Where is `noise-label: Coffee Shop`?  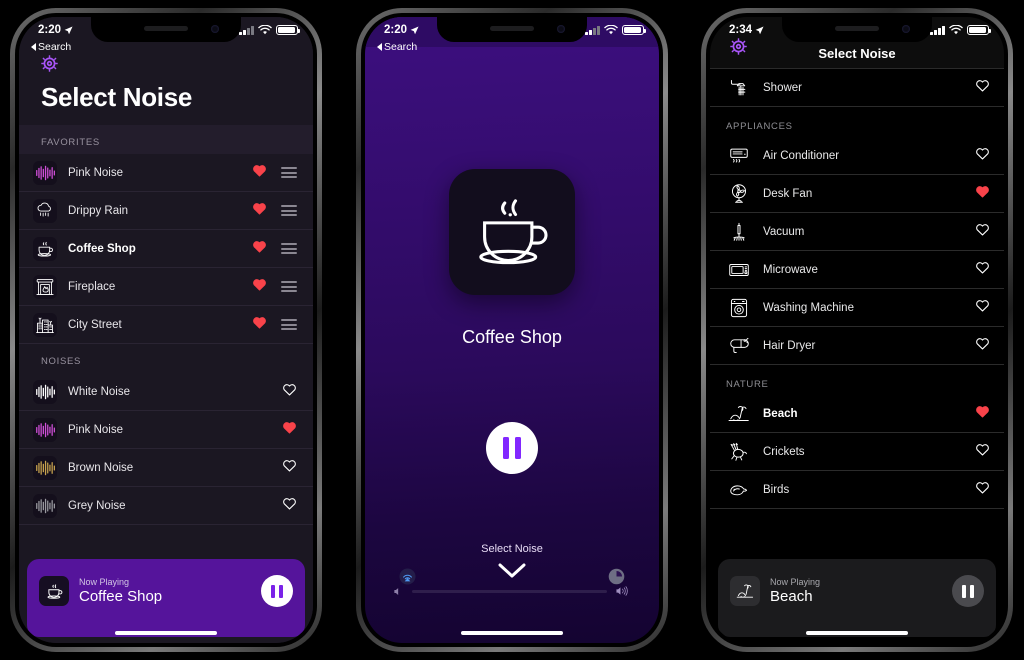
noise-label: Coffee Shop is located at coordinates (102, 248).